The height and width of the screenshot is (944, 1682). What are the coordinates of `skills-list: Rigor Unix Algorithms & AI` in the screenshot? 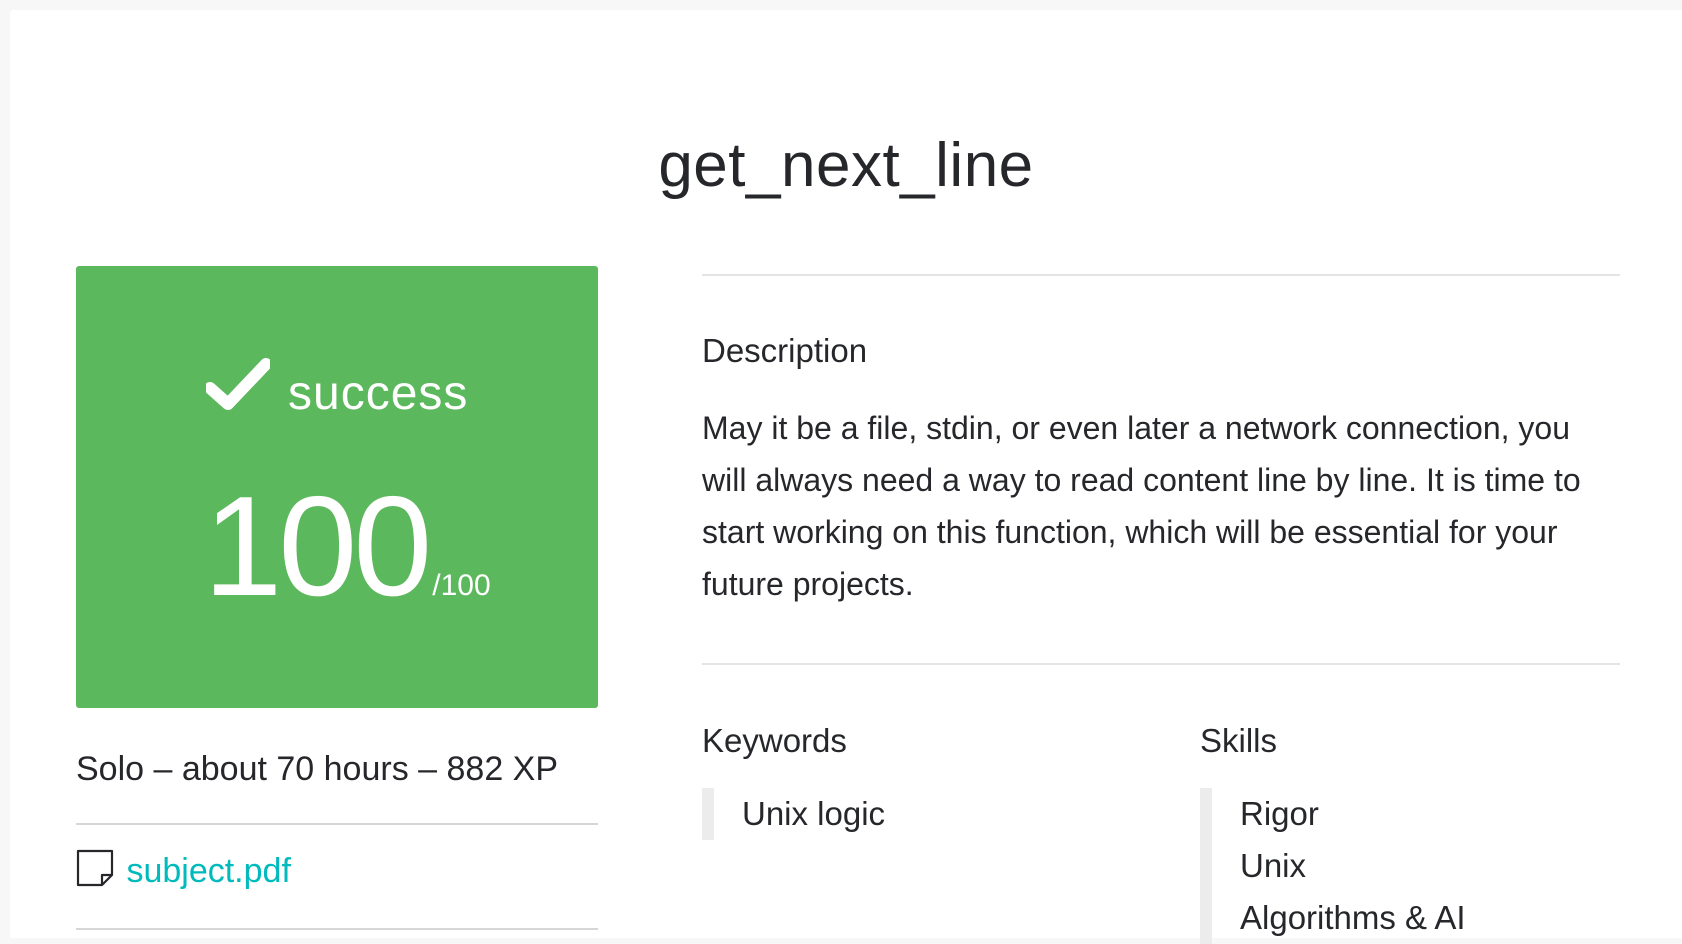 It's located at (1333, 866).